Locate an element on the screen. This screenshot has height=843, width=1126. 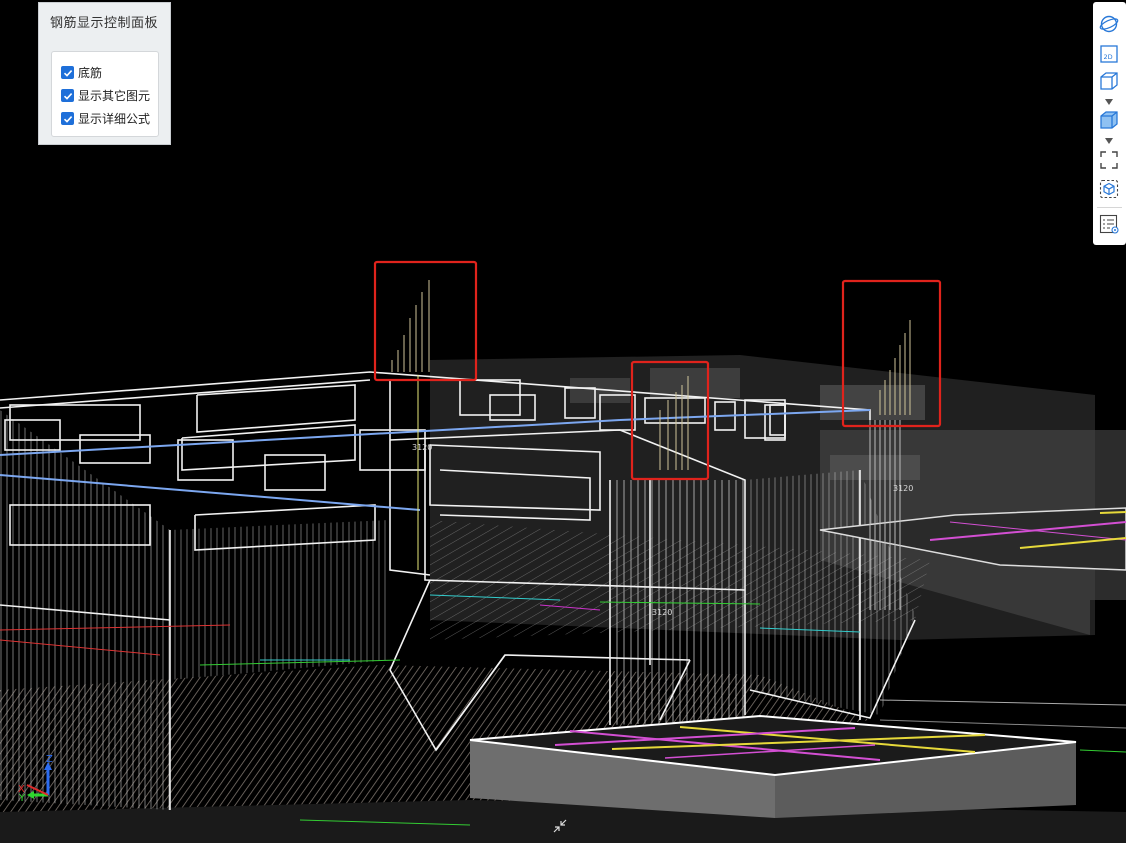
layer-list-button is located at coordinates (1109, 224).